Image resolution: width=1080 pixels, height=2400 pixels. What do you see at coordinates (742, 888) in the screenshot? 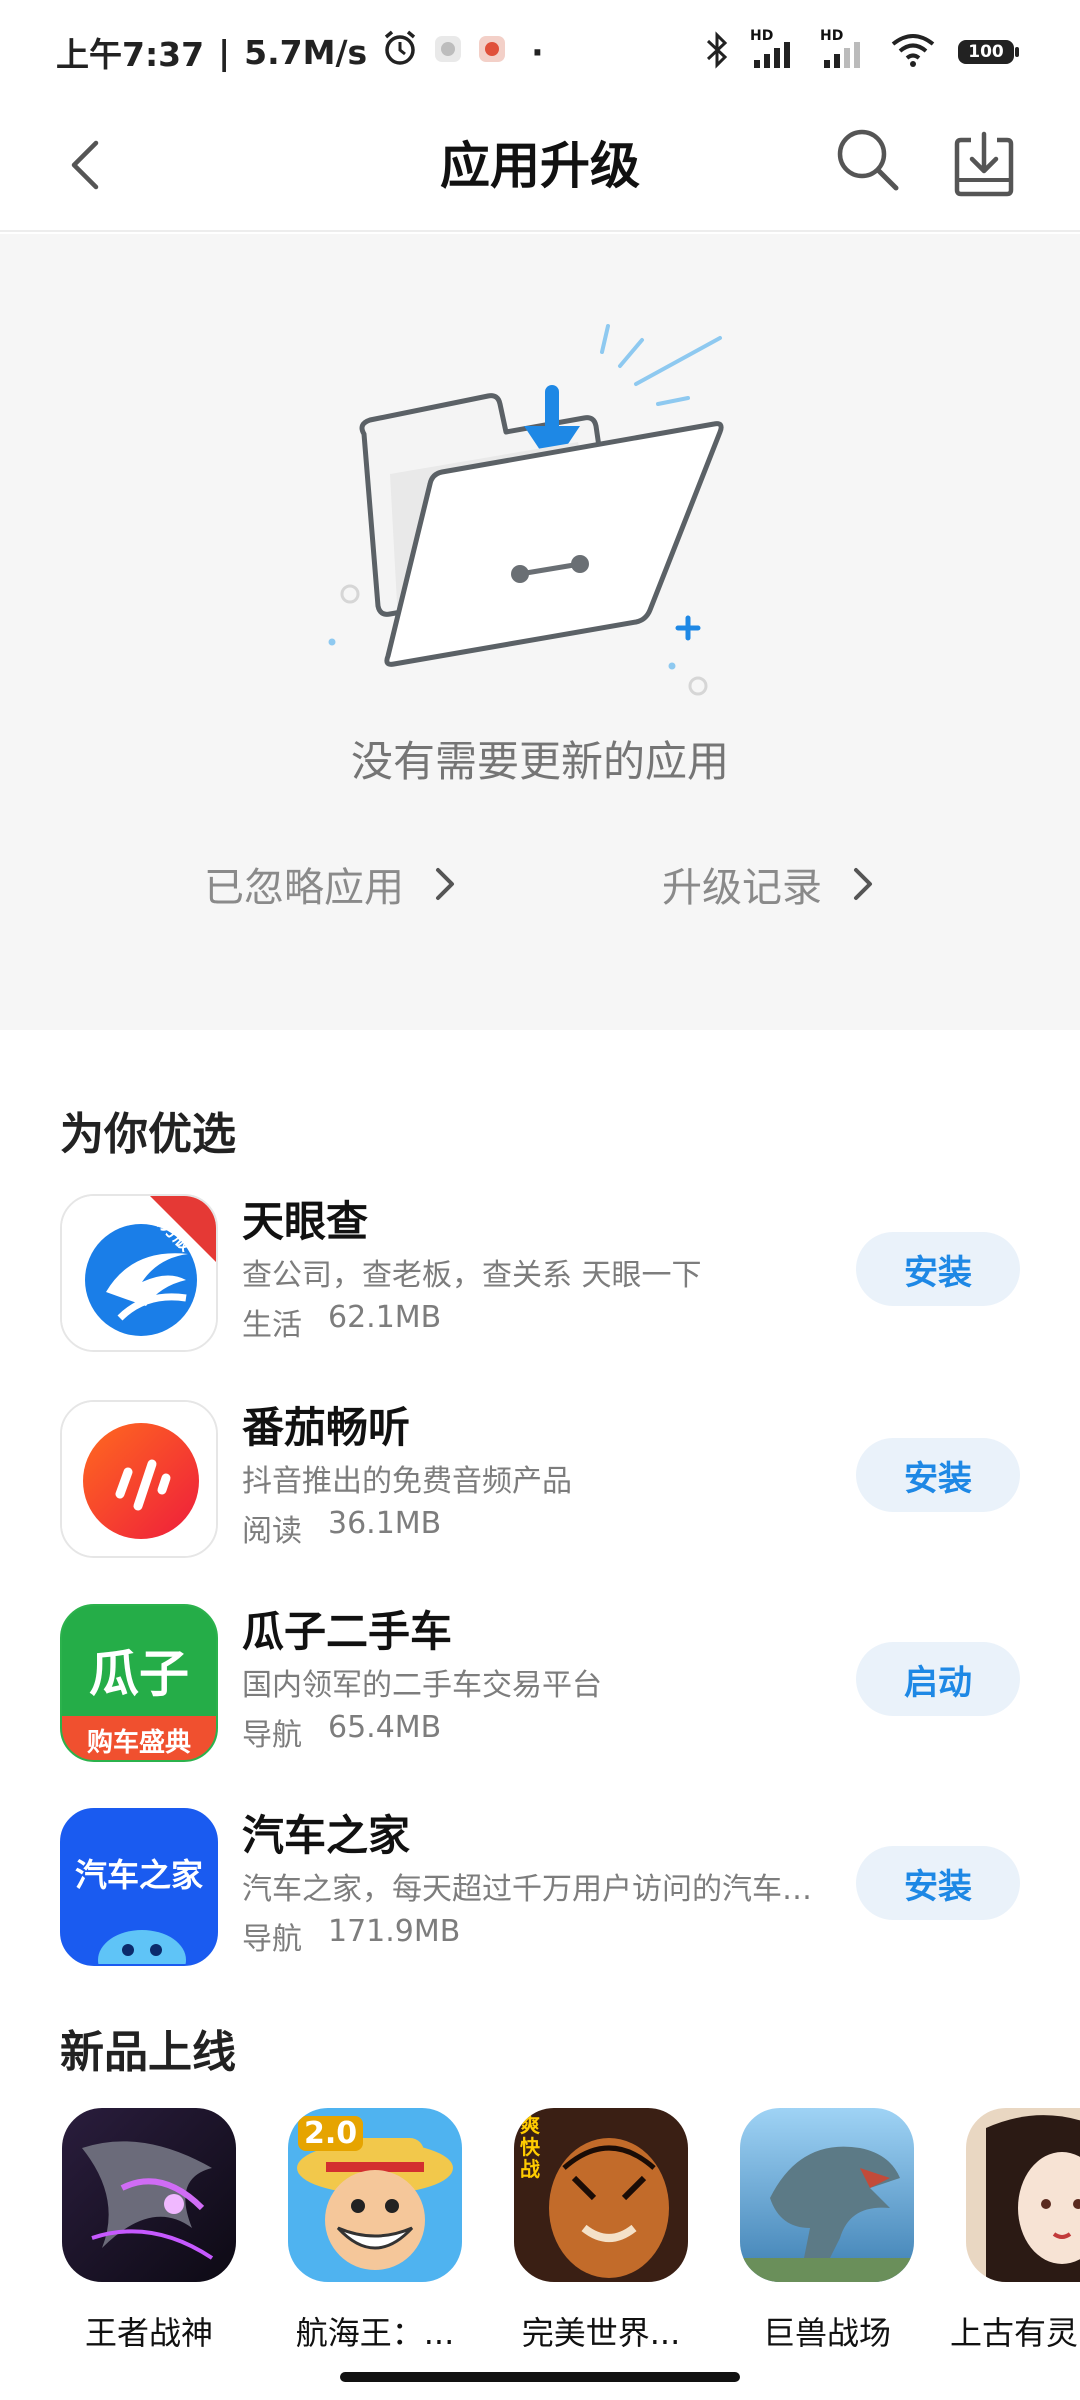
I see `update-history-label: 升级记录` at bounding box center [742, 888].